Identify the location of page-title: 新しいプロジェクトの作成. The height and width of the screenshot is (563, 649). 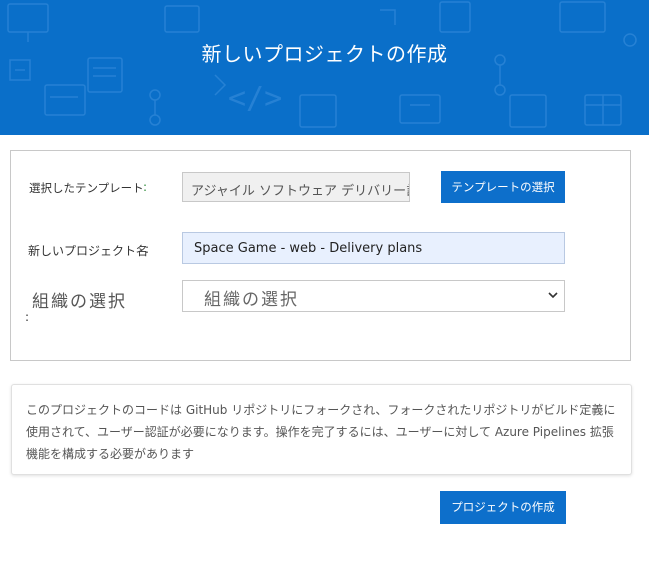
(324, 54).